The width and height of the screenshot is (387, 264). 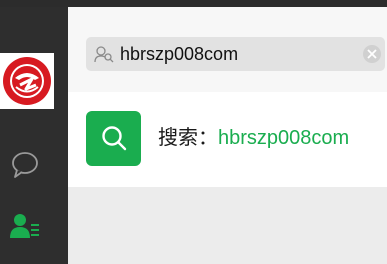 I want to click on close-icon, so click(x=372, y=54).